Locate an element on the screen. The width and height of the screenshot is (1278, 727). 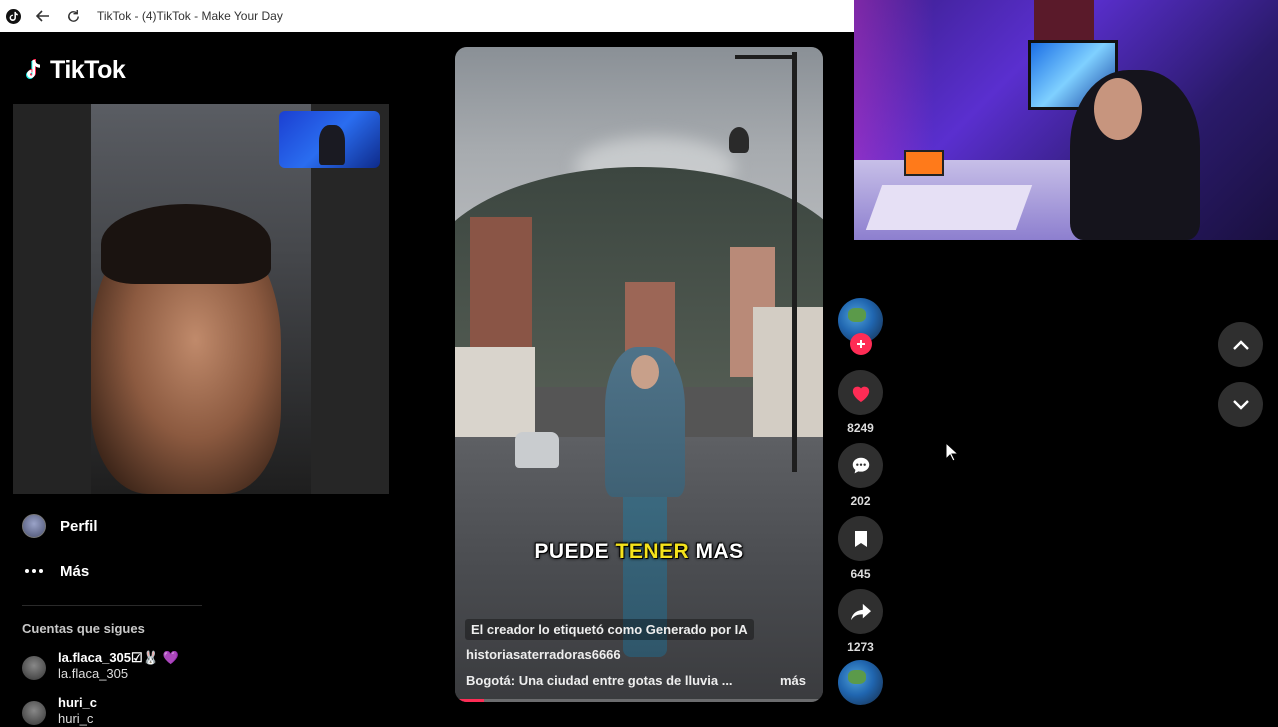
video-car is located at coordinates (537, 450).